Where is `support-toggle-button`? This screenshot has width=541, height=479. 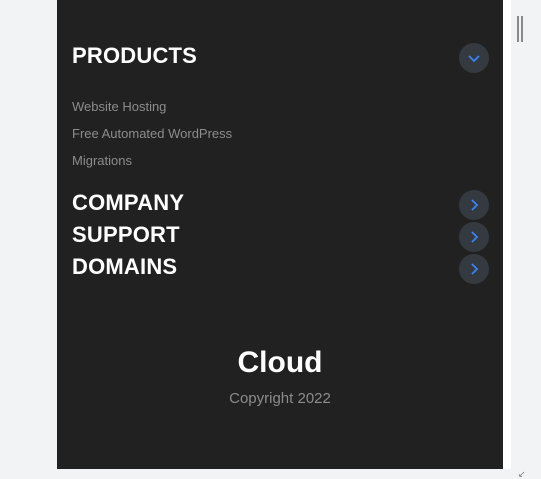
support-toggle-button is located at coordinates (474, 237).